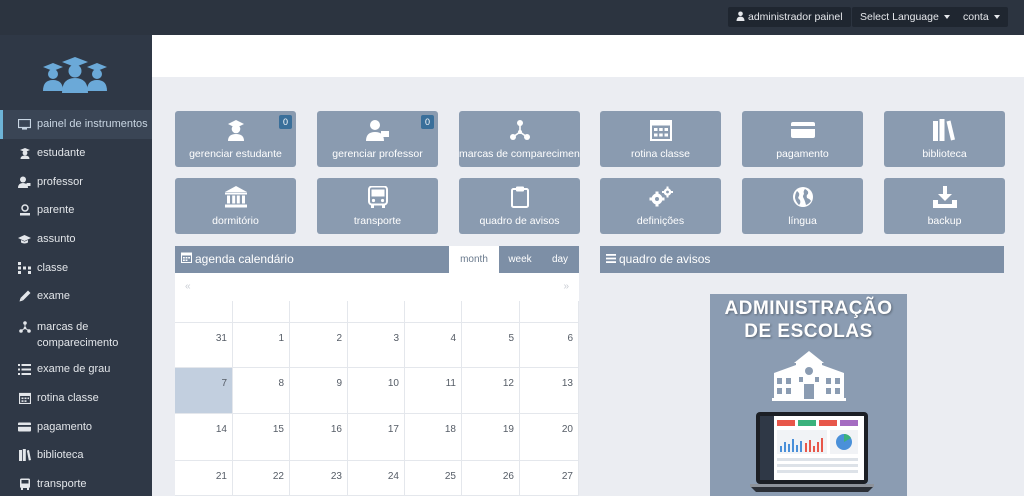  What do you see at coordinates (944, 197) in the screenshot?
I see `download-icon` at bounding box center [944, 197].